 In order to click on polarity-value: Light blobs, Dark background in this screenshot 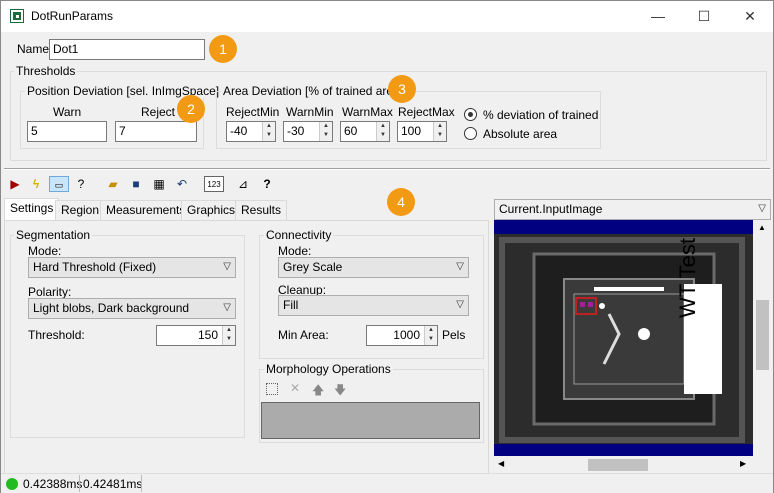, I will do `click(111, 308)`.